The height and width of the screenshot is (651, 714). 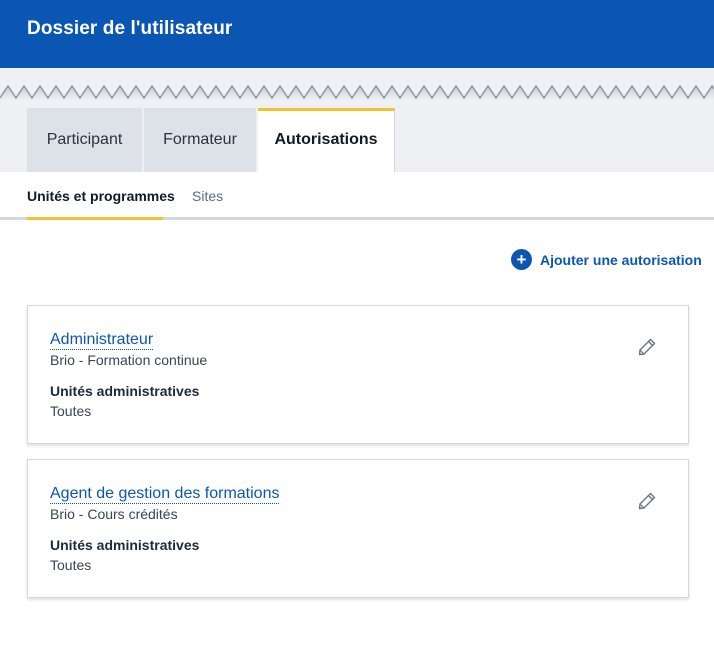 I want to click on add-authorization-button: + Ajouter une autorisation, so click(x=606, y=259).